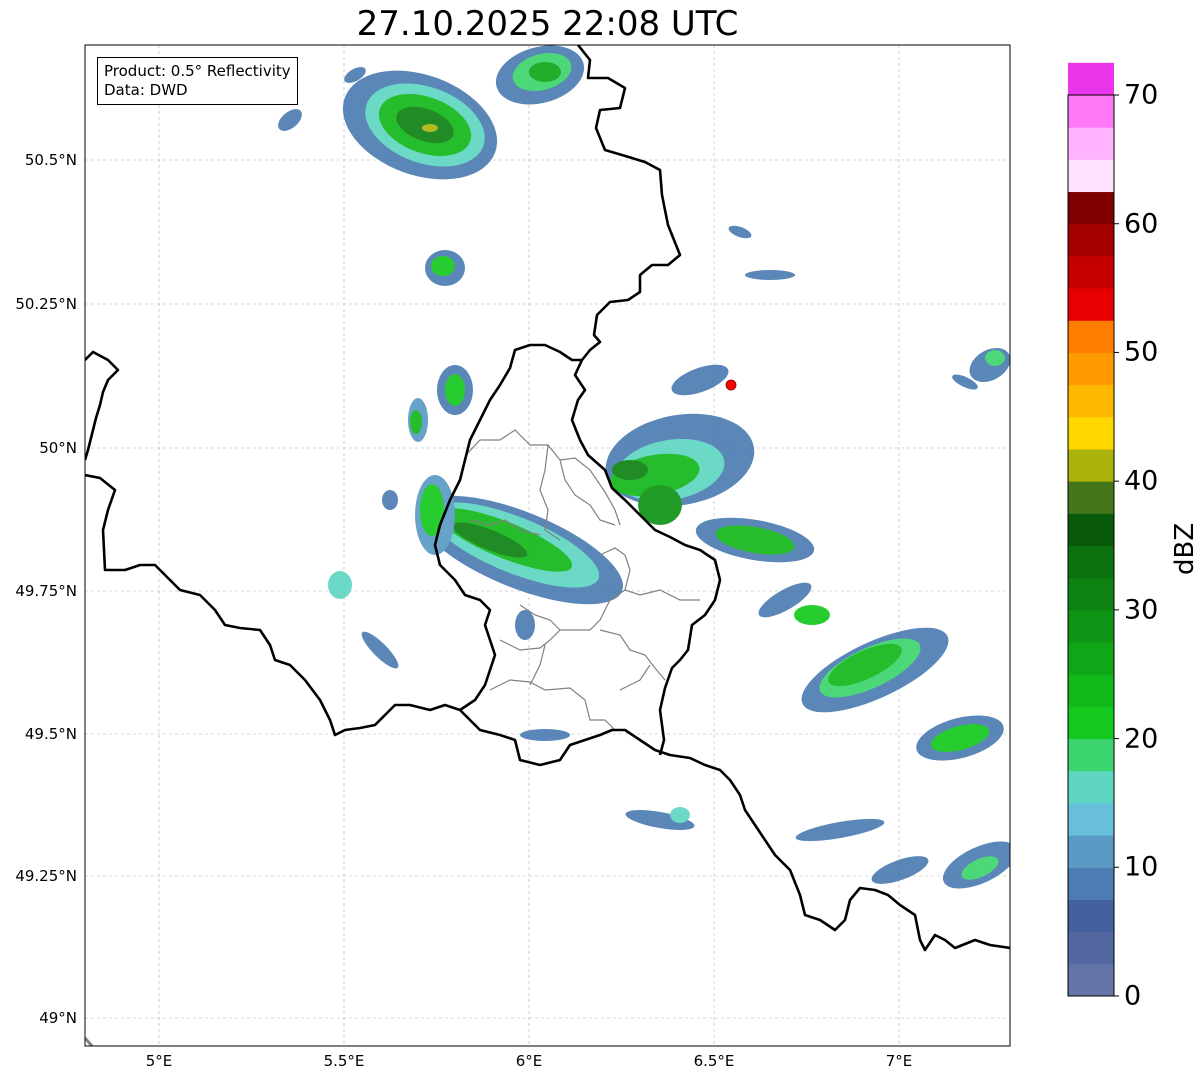  Describe the element at coordinates (197, 81) in the screenshot. I see `info-box: Product: 0.5° Reflectivity Data: DWD` at that location.